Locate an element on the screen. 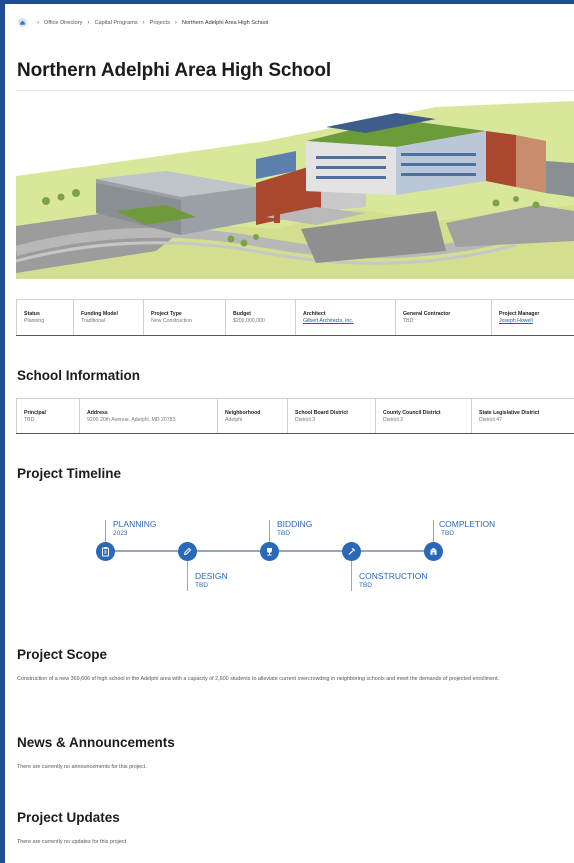 This screenshot has height=863, width=574. general-contractor-label: General Contractor is located at coordinates (427, 314).